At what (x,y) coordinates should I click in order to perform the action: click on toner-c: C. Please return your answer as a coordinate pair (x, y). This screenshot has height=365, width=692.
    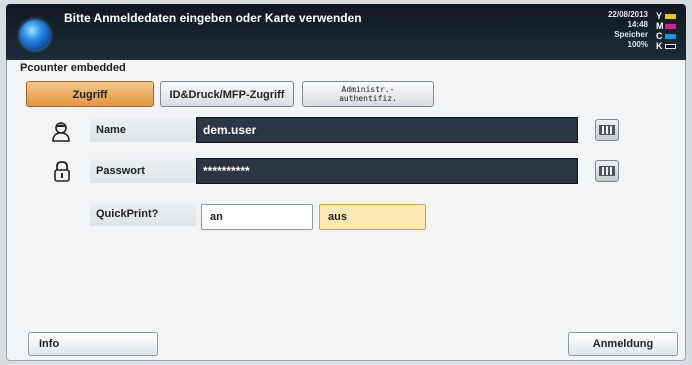
    Looking at the image, I should click on (667, 36).